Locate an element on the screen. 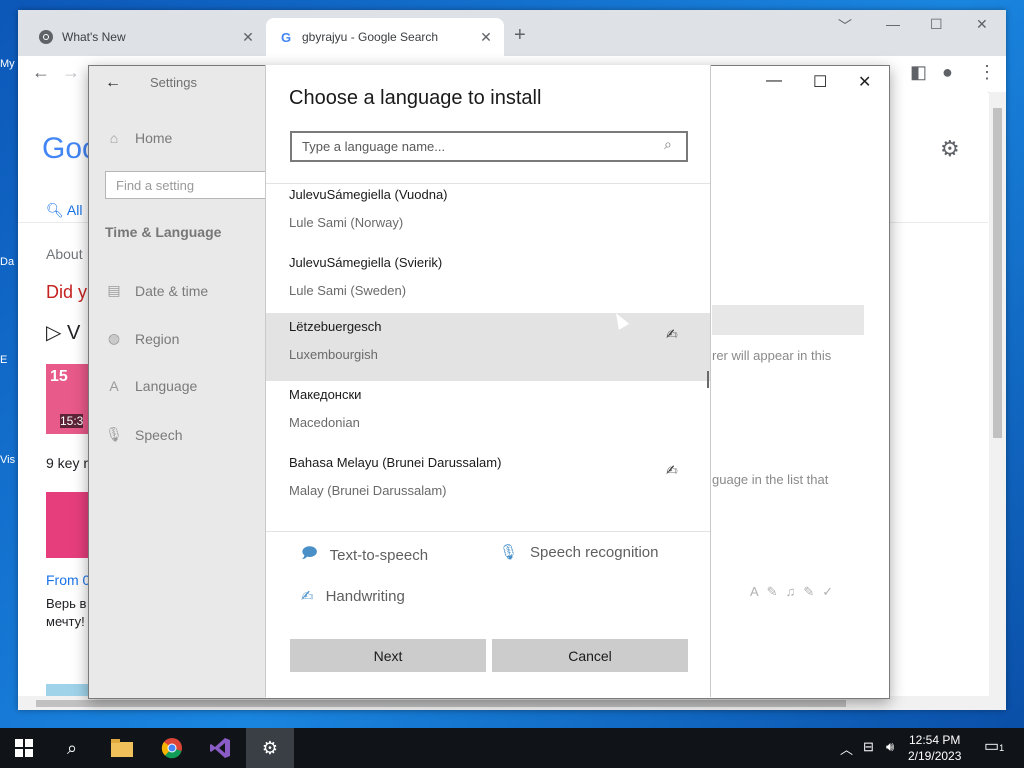 Image resolution: width=1024 pixels, height=768 pixels. result-link: From 0 is located at coordinates (68, 580).